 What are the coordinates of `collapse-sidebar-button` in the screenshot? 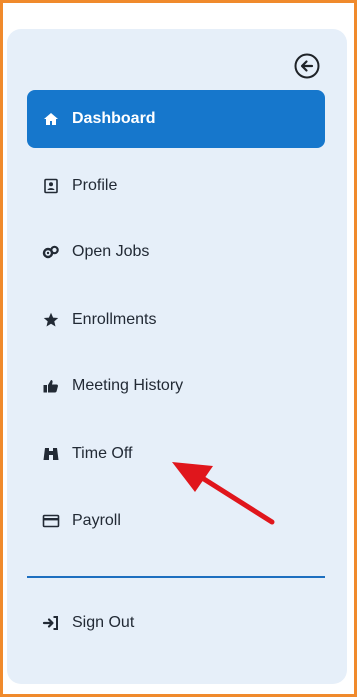 It's located at (307, 66).